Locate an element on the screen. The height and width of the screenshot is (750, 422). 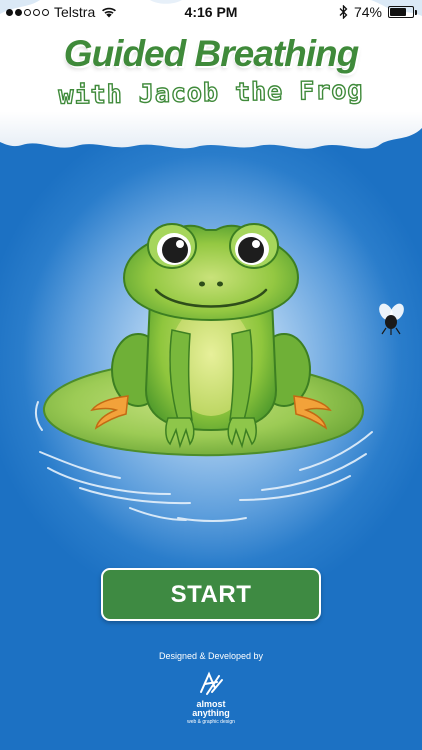
battery-icon is located at coordinates (402, 12).